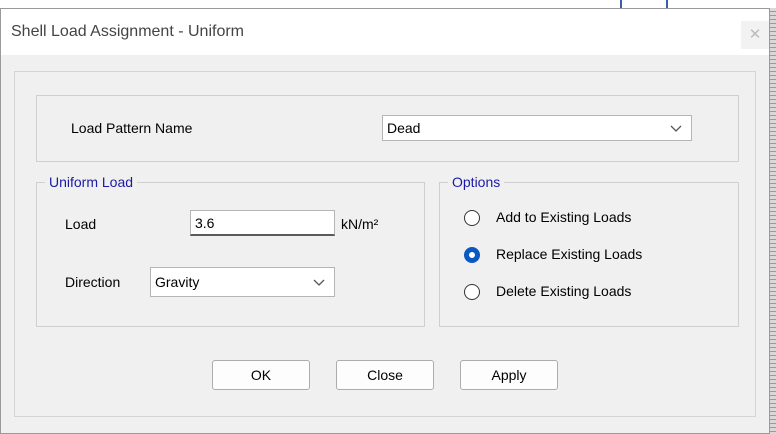 The image size is (776, 434). I want to click on radio-add-to-existing-circle, so click(472, 218).